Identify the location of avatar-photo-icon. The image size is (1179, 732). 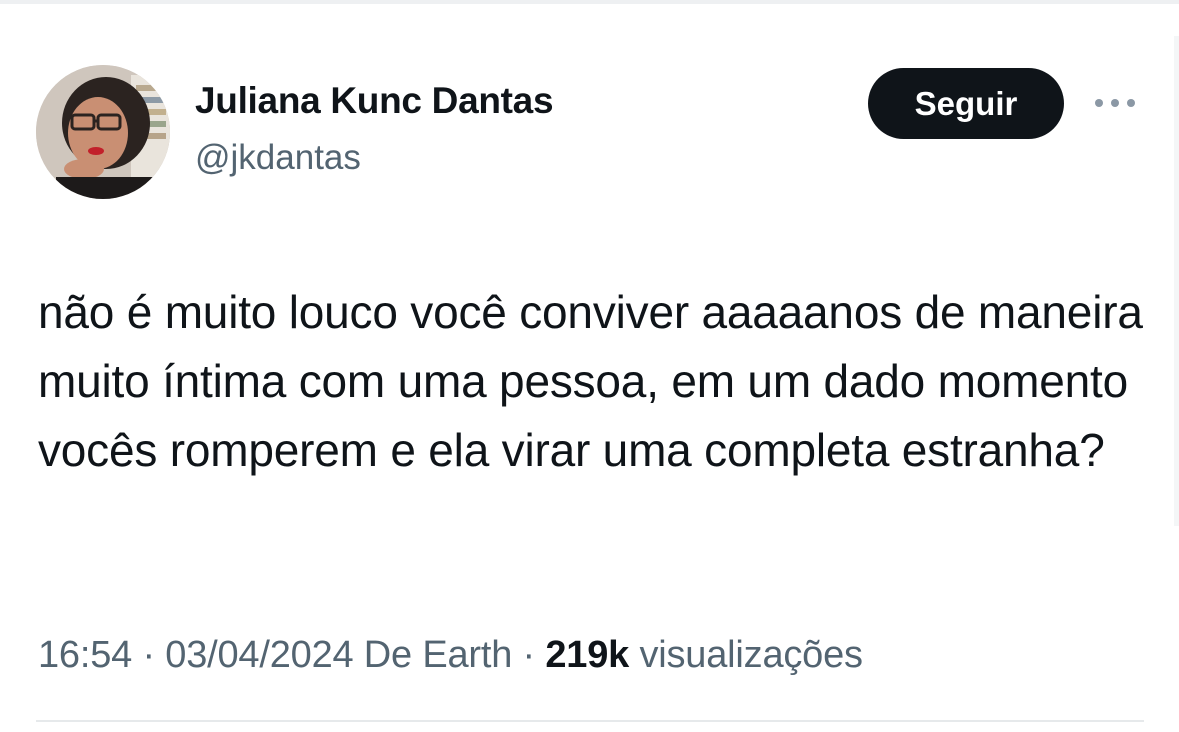
(103, 132).